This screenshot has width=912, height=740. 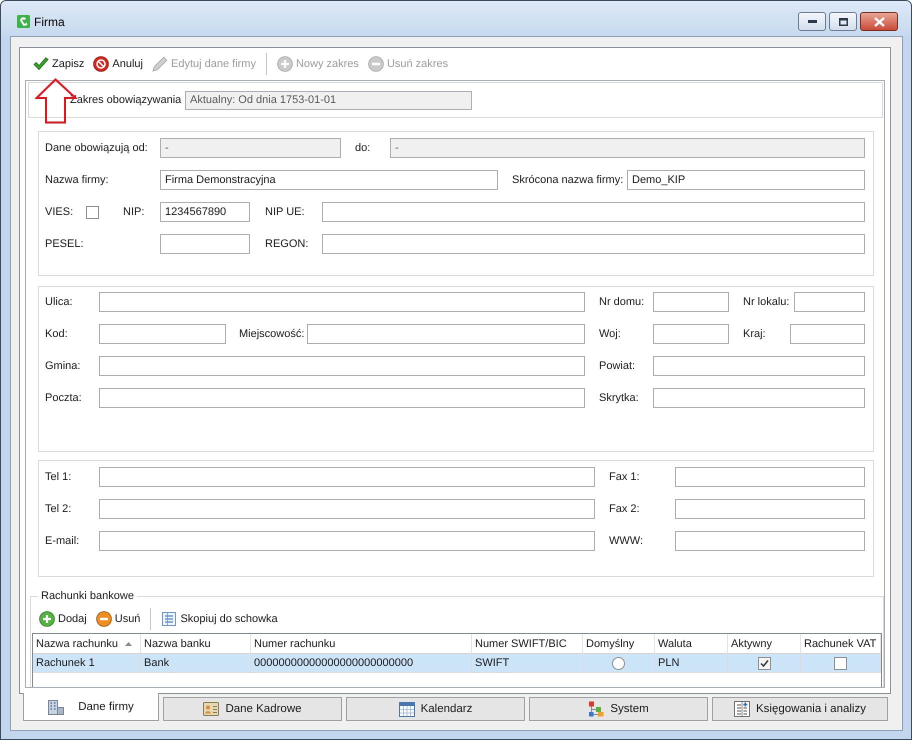 What do you see at coordinates (219, 619) in the screenshot?
I see `copy-button: Skopiuj do schowka` at bounding box center [219, 619].